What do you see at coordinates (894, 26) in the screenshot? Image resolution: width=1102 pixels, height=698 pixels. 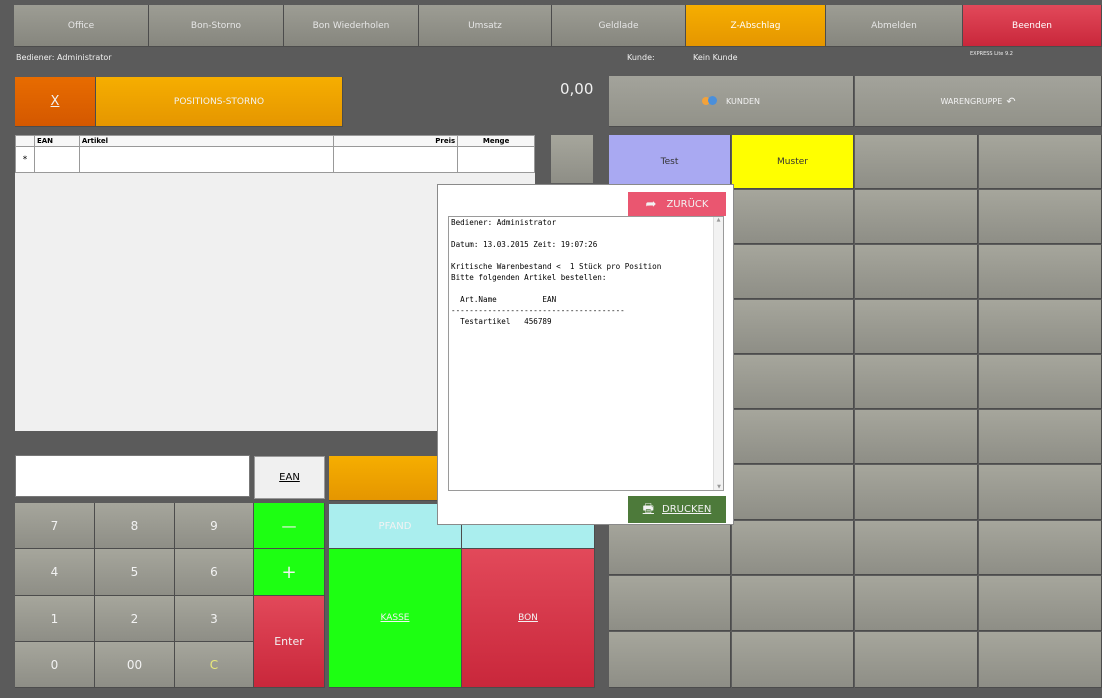 I see `abmelden-button: Abmelden` at bounding box center [894, 26].